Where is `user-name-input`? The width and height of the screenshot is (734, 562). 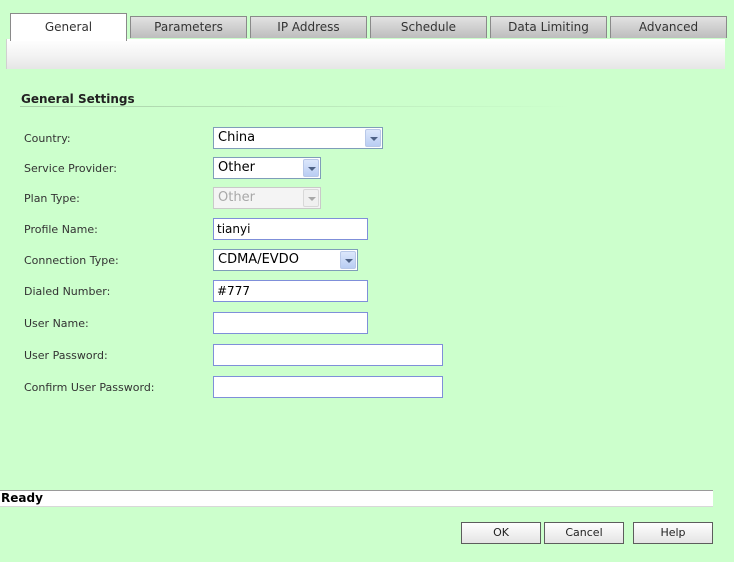 user-name-input is located at coordinates (290, 323).